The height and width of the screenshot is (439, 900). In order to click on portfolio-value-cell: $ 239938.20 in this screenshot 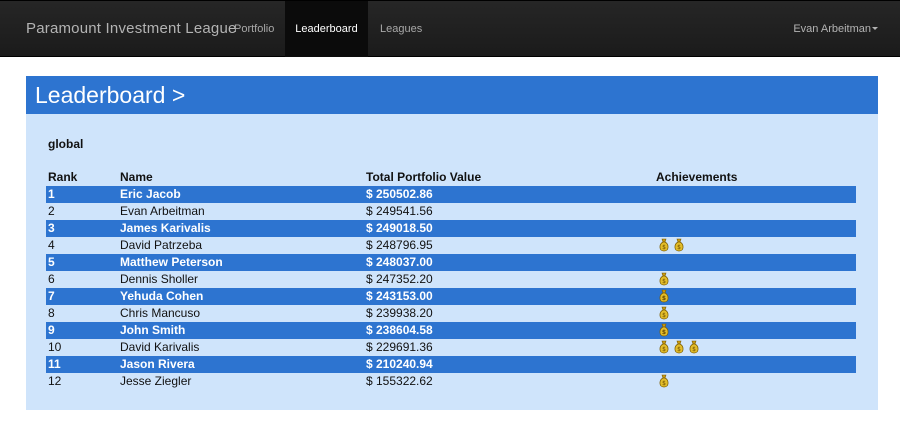, I will do `click(399, 313)`.